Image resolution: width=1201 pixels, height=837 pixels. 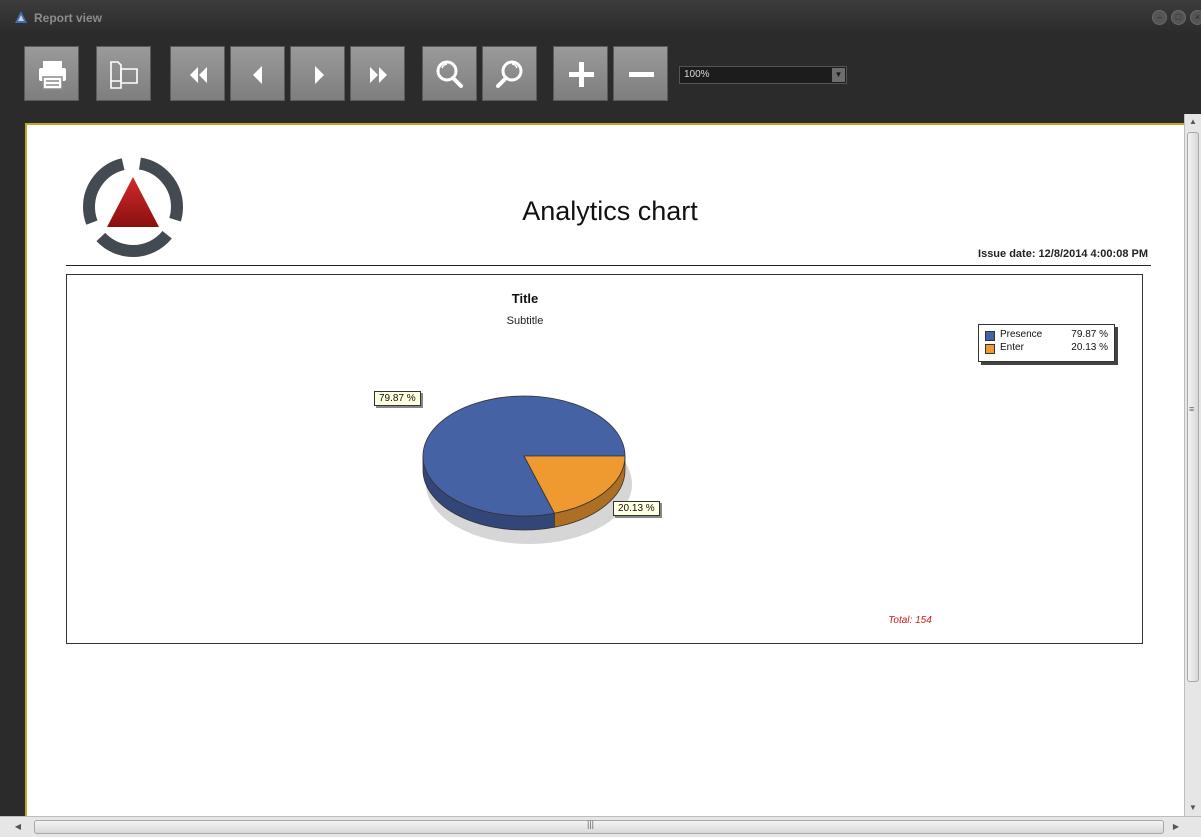 I want to click on toolbar: 100% ▼, so click(x=600, y=75).